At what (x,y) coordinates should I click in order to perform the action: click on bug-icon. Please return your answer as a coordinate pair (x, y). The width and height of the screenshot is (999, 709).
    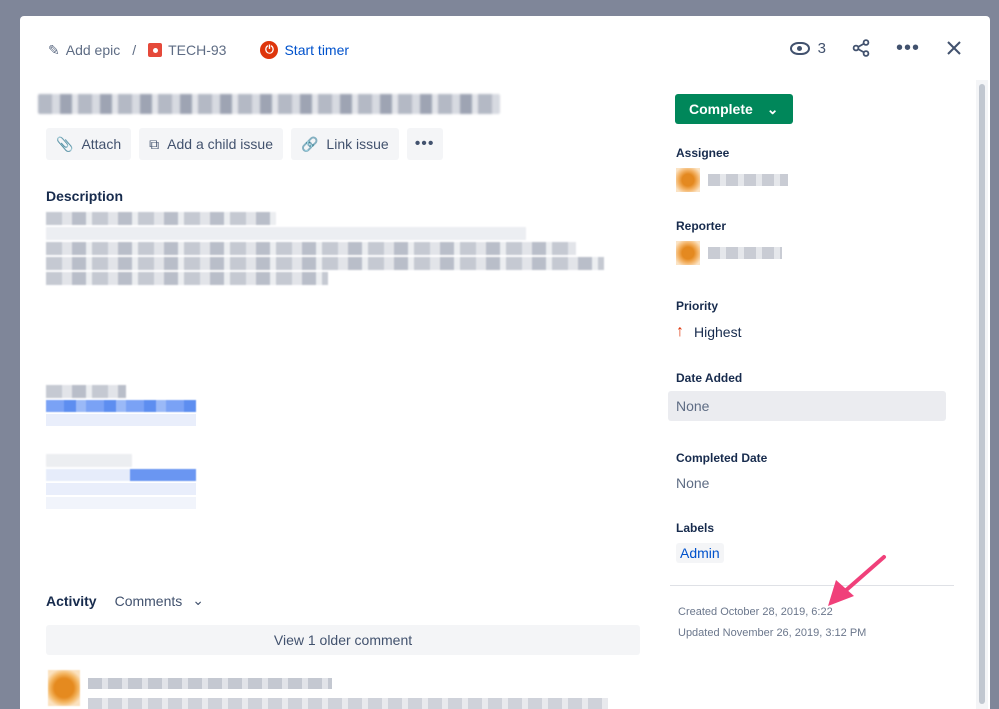
    Looking at the image, I should click on (155, 50).